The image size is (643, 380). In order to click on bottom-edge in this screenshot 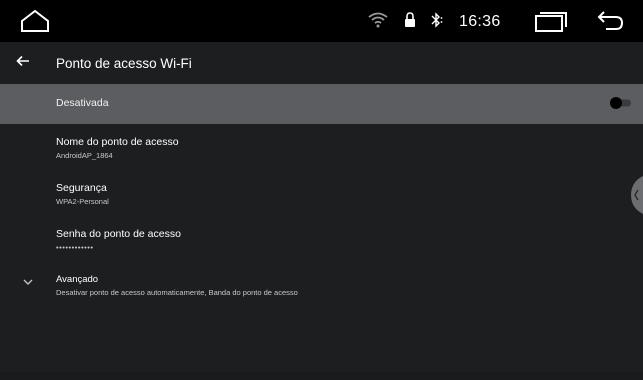, I will do `click(321, 376)`.